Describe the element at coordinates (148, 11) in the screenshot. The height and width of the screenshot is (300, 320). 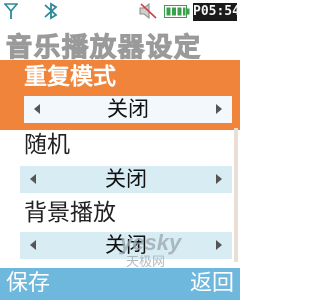
I see `mute-icon` at that location.